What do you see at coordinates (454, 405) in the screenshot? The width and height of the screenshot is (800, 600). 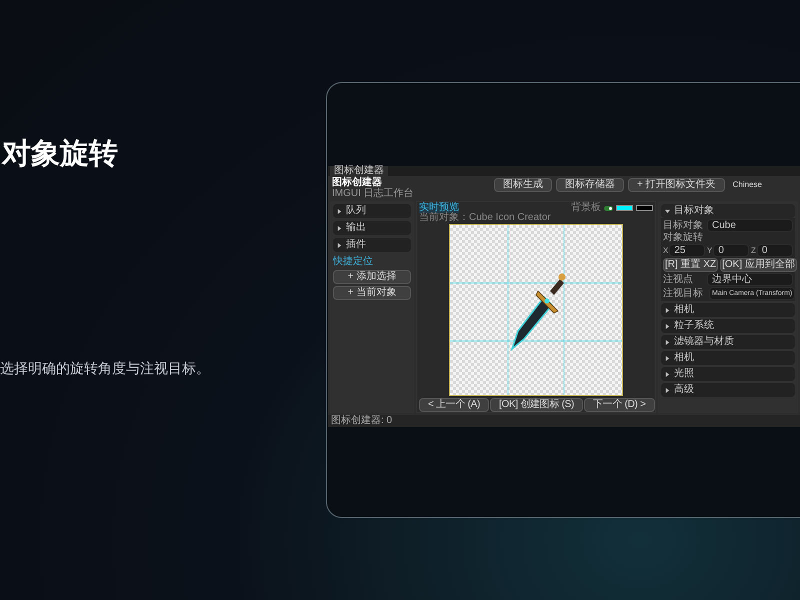 I see `tool-button: < 上一个 (A)` at bounding box center [454, 405].